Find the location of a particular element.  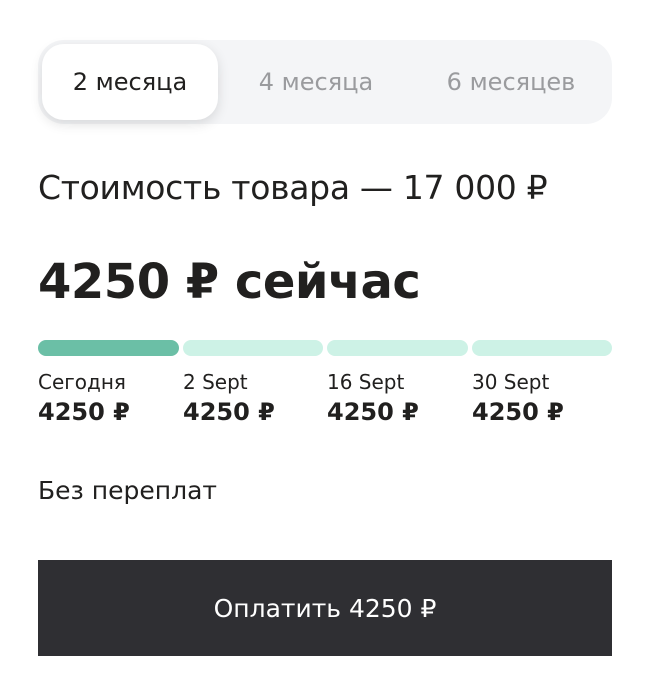

schedule-item: 16 Sept 4250 ₽ is located at coordinates (397, 398).